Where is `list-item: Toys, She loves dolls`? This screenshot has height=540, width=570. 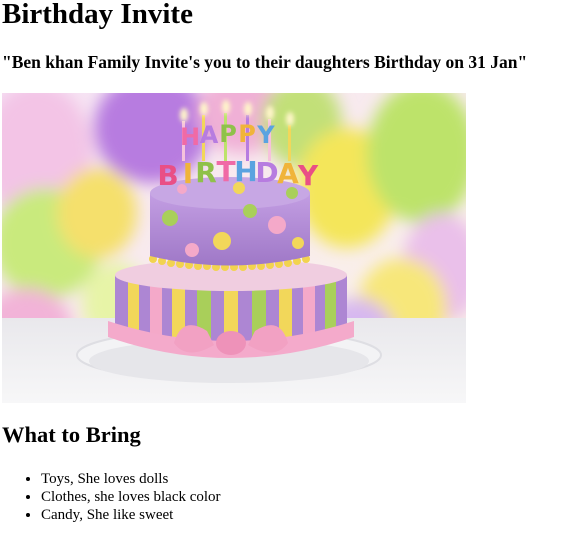
list-item: Toys, She loves dolls is located at coordinates (131, 479).